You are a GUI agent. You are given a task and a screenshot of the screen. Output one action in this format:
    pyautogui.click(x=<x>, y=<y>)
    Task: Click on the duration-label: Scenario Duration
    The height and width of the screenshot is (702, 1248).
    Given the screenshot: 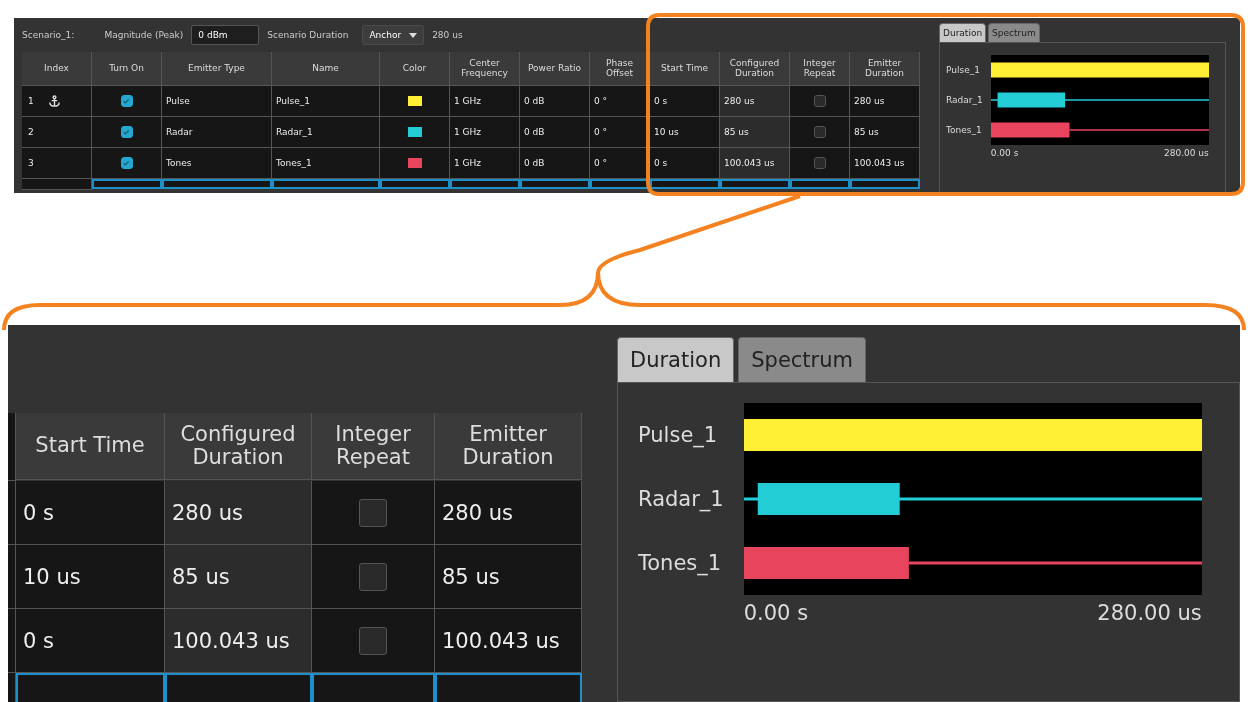 What is the action you would take?
    pyautogui.click(x=308, y=35)
    